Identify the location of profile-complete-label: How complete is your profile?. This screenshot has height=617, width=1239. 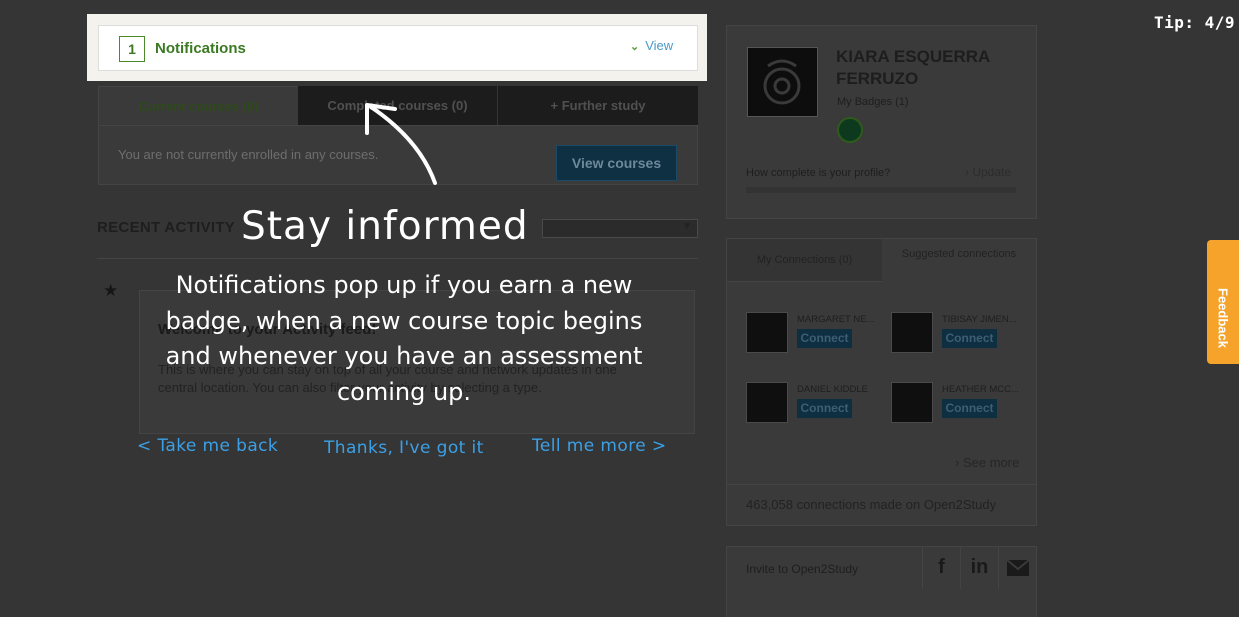
(818, 173).